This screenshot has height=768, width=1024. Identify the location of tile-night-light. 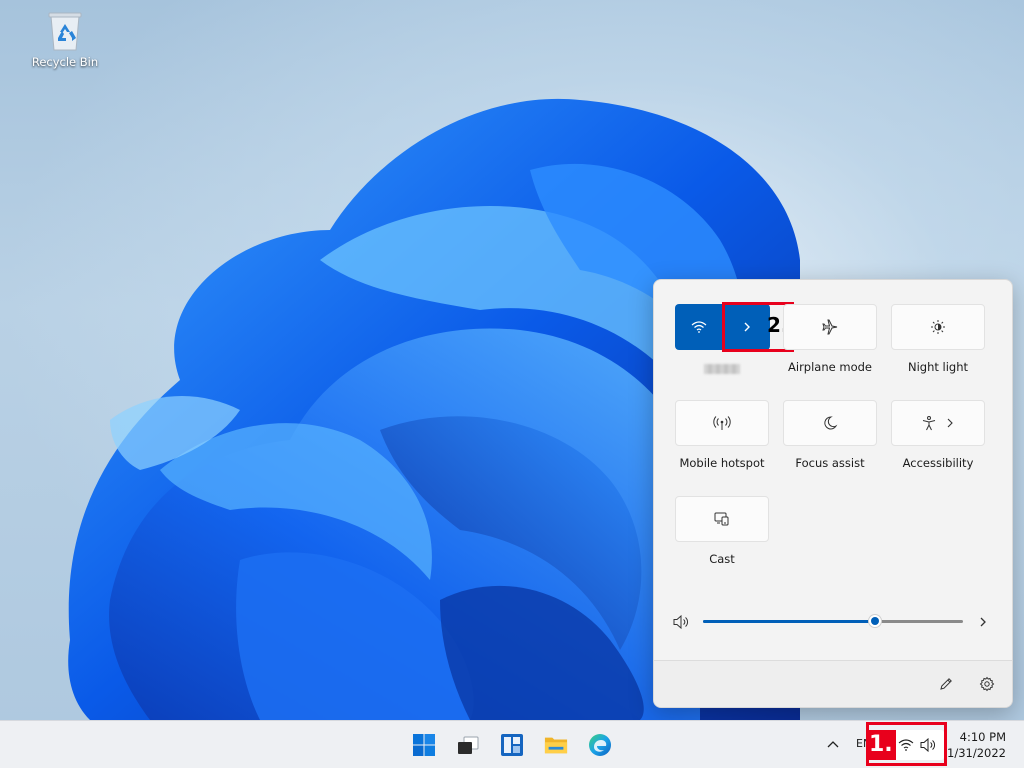
(938, 327).